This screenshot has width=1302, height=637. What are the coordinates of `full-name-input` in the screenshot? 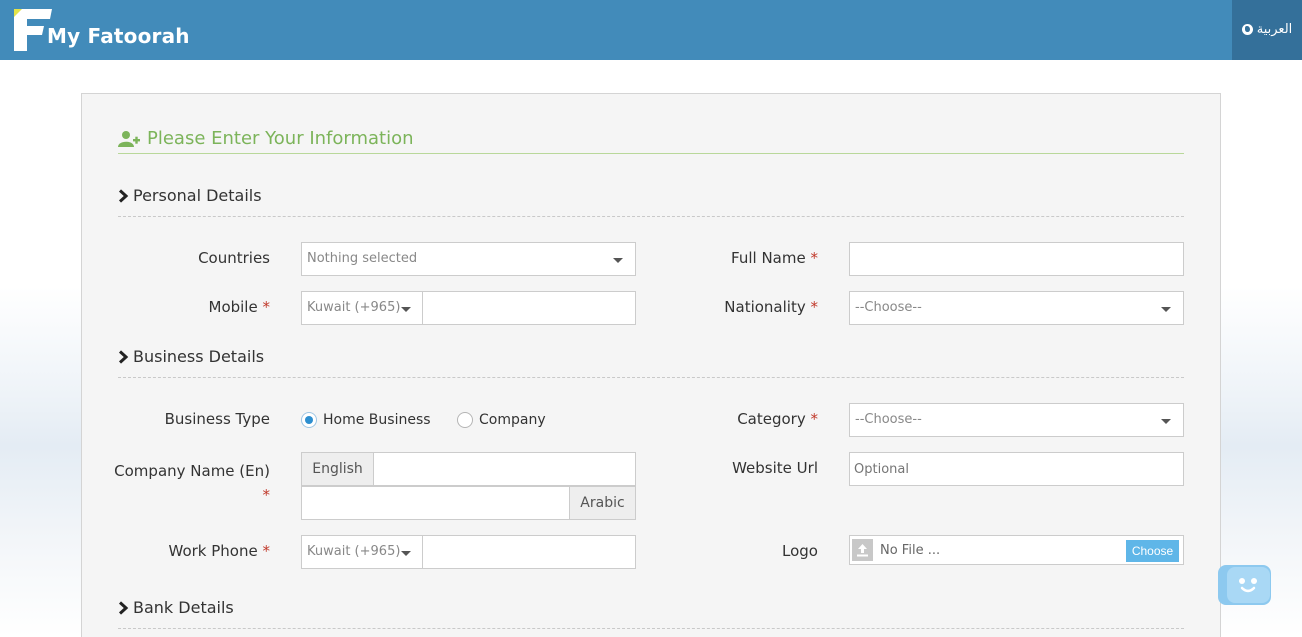 It's located at (1016, 259).